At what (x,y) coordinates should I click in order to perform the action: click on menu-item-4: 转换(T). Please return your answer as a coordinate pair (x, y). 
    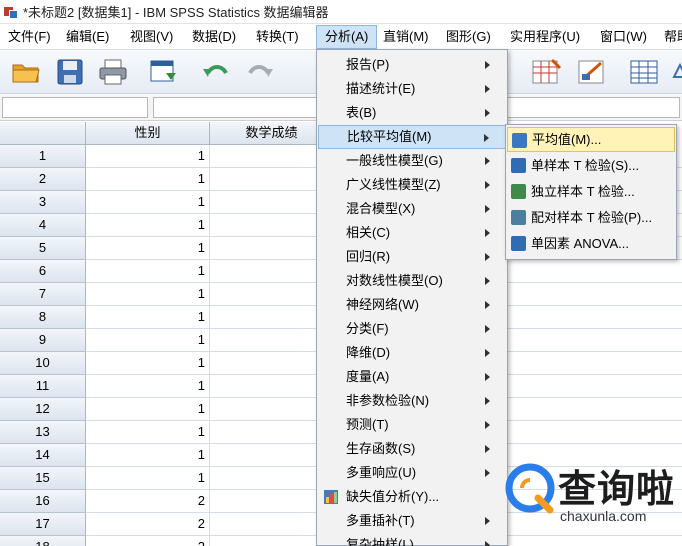
    Looking at the image, I should click on (277, 37).